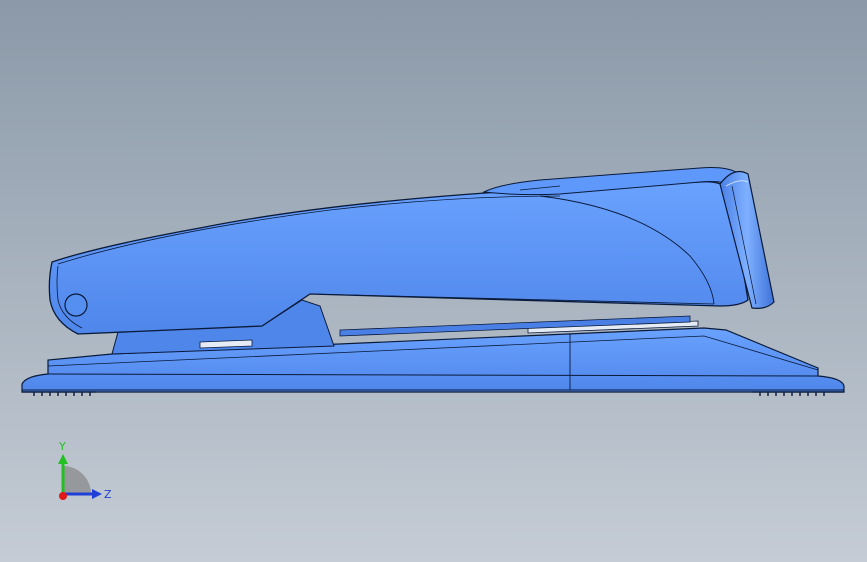 The height and width of the screenshot is (562, 867). I want to click on z-axis-arrowhead, so click(97, 494).